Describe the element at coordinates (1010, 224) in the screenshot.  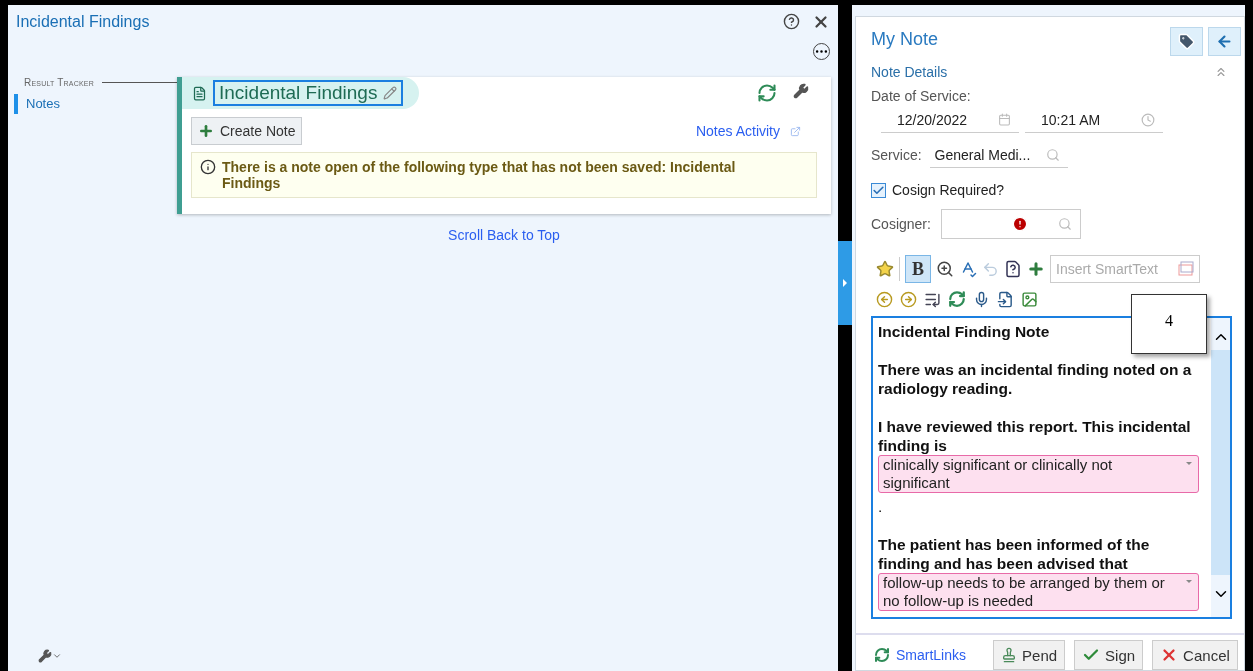
I see `cosigner-field` at that location.